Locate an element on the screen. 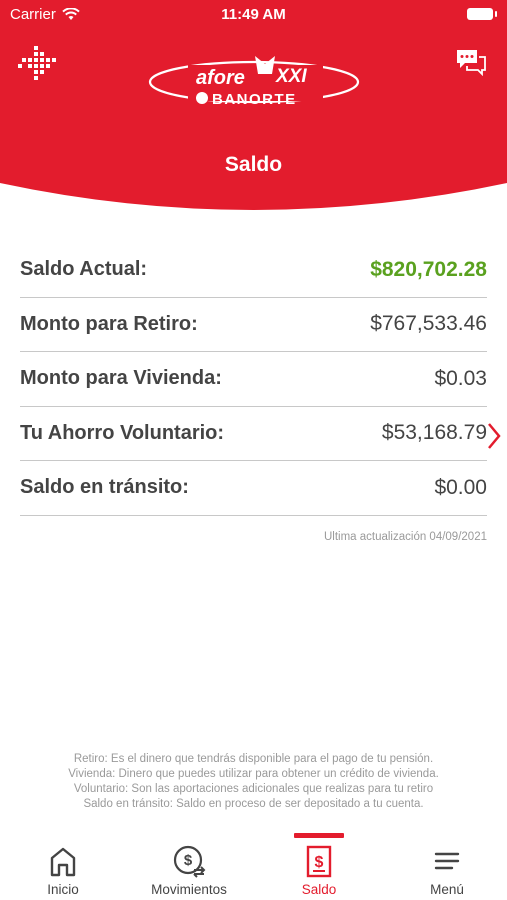 The height and width of the screenshot is (900, 507). tab-label: Menú is located at coordinates (447, 889).